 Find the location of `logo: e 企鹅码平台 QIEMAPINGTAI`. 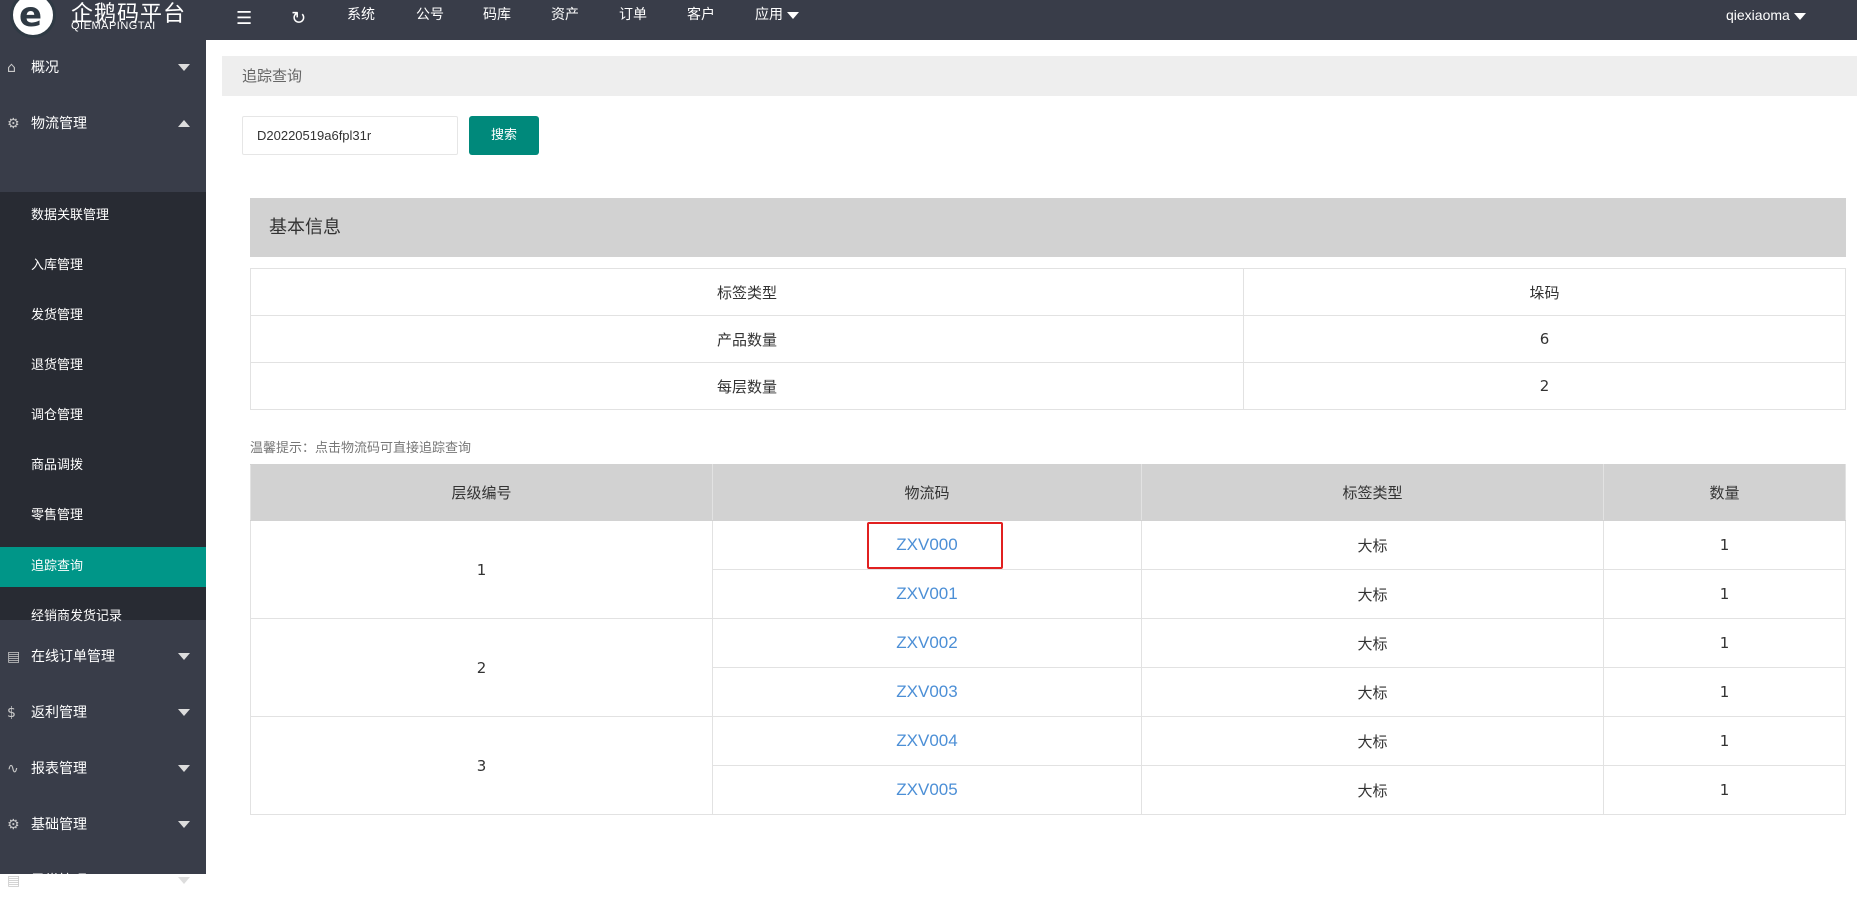

logo: e 企鹅码平台 QIEMAPINGTAI is located at coordinates (103, 20).